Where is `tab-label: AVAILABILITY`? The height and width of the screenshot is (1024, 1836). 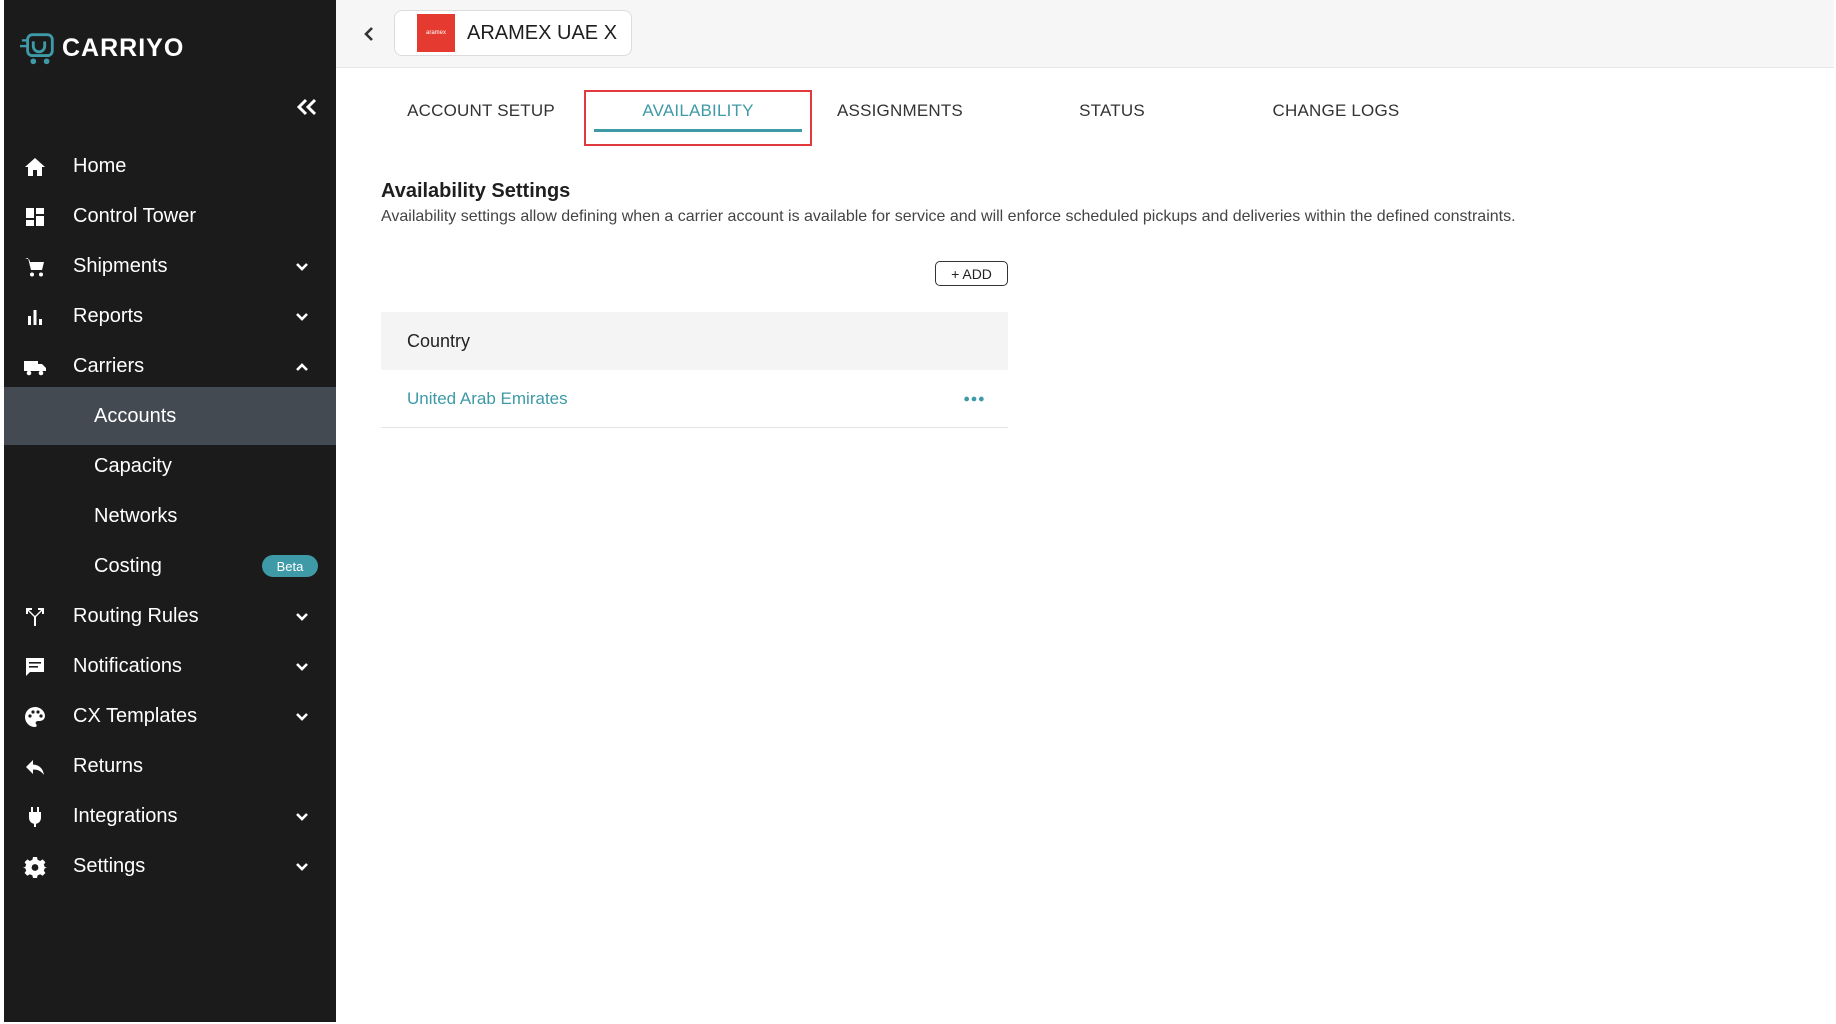 tab-label: AVAILABILITY is located at coordinates (698, 110).